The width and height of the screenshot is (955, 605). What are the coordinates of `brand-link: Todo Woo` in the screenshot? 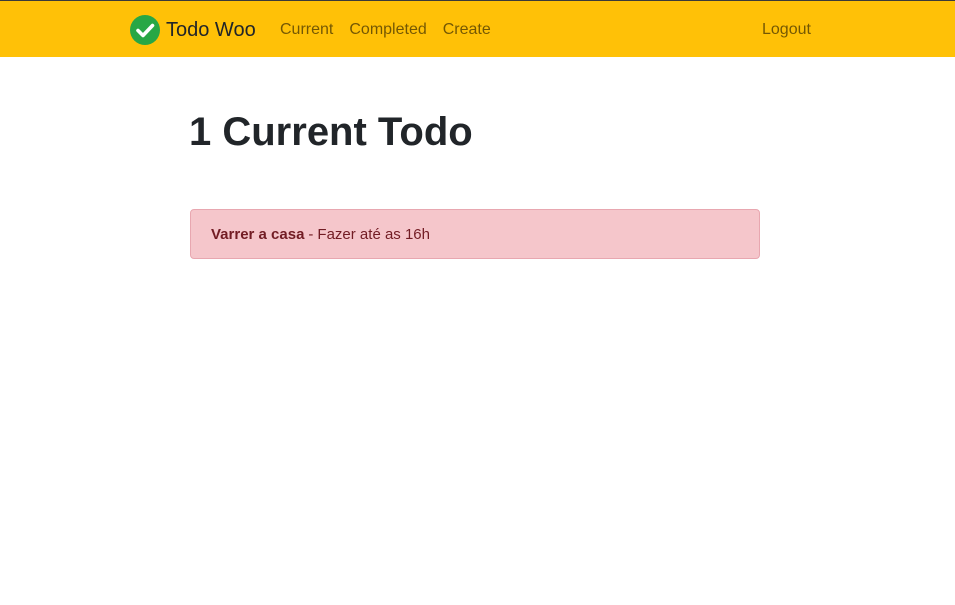 It's located at (193, 30).